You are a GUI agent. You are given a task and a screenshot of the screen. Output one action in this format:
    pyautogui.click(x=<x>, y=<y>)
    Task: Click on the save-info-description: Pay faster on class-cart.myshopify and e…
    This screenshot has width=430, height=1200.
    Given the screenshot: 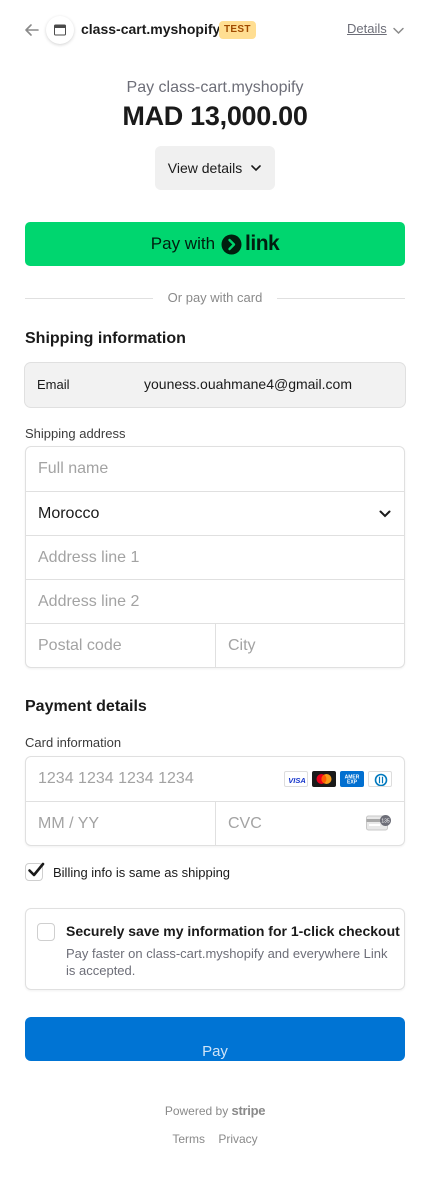 What is the action you would take?
    pyautogui.click(x=227, y=962)
    